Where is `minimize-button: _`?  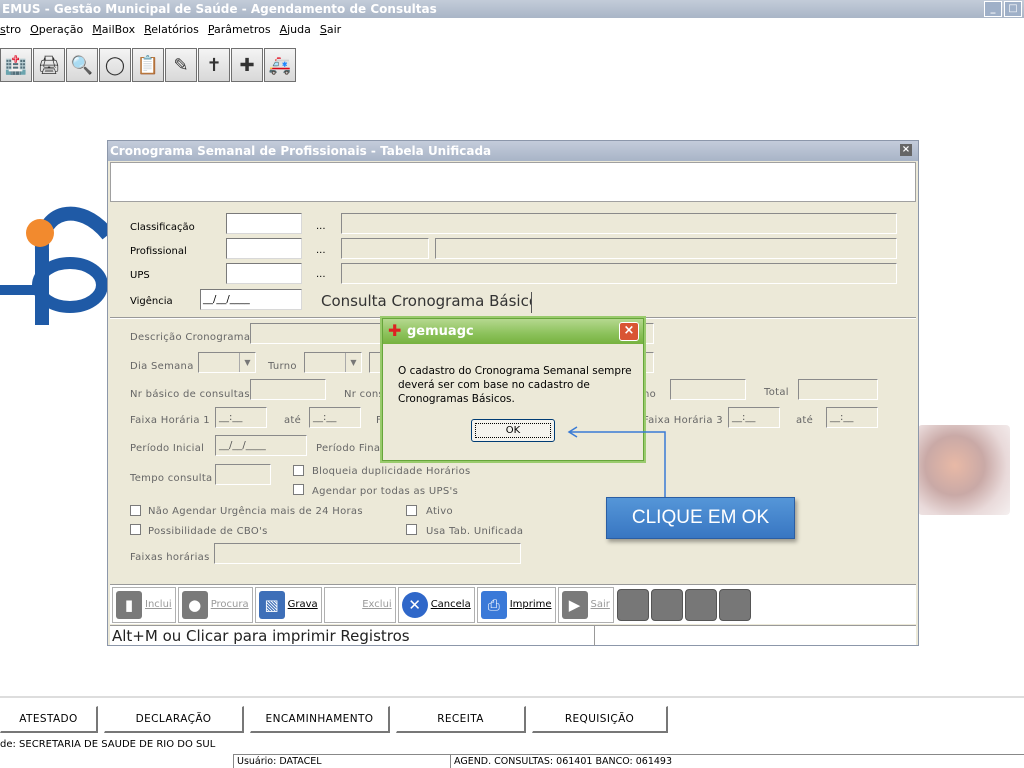
minimize-button: _ is located at coordinates (993, 9).